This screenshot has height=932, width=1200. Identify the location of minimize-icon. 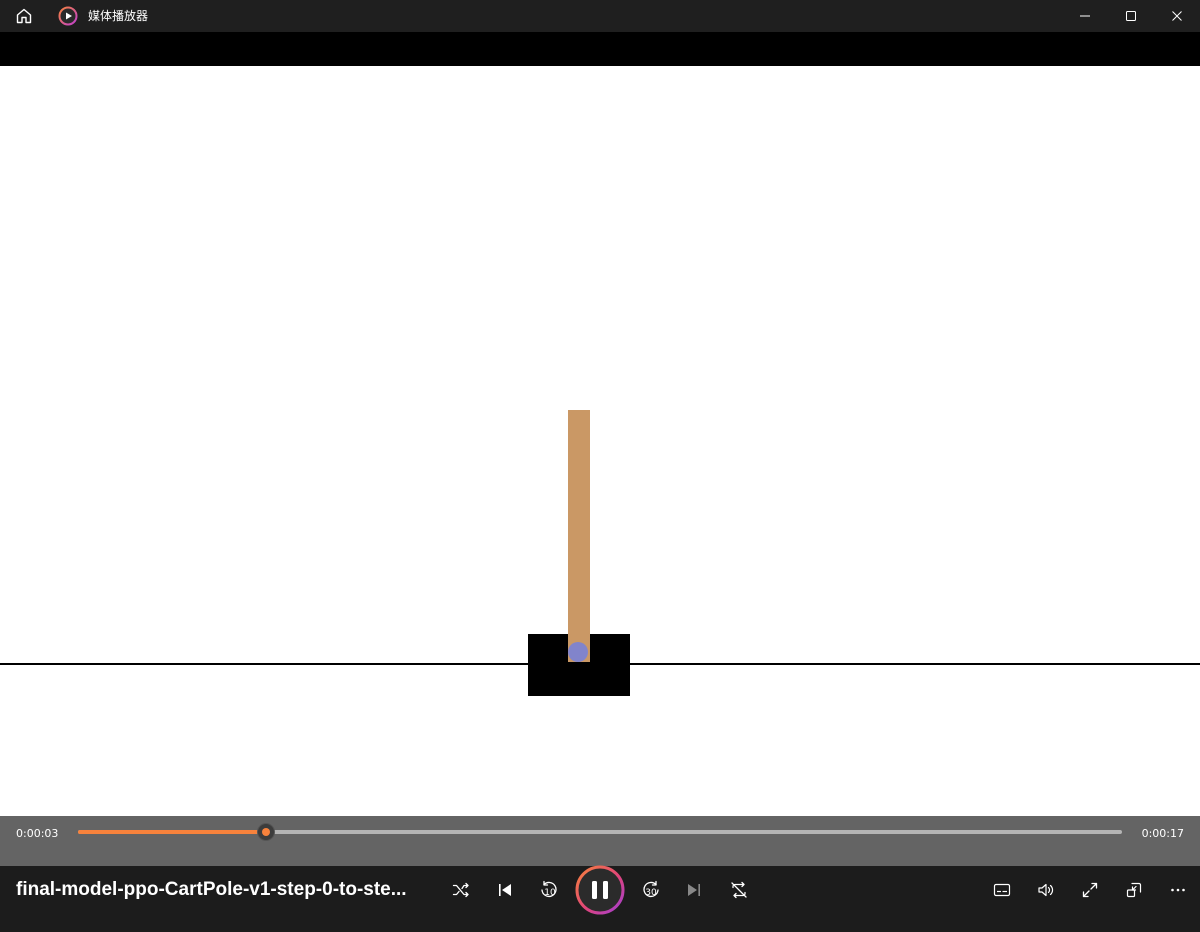
(1085, 16).